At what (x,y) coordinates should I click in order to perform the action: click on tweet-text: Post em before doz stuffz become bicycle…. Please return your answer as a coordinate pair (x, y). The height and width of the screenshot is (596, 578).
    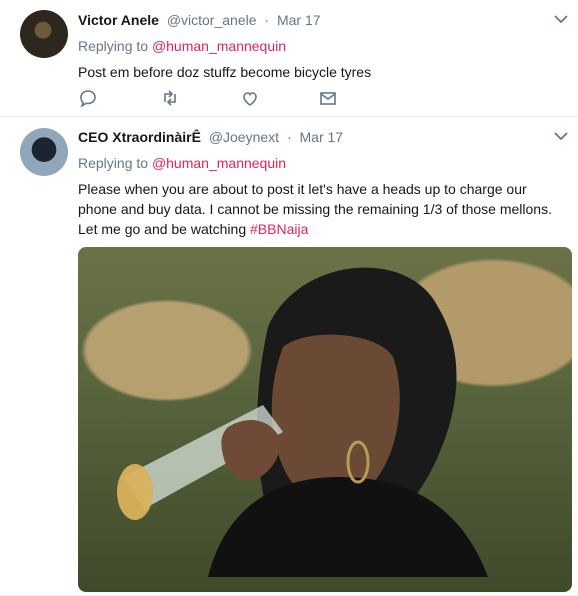
    Looking at the image, I should click on (225, 72).